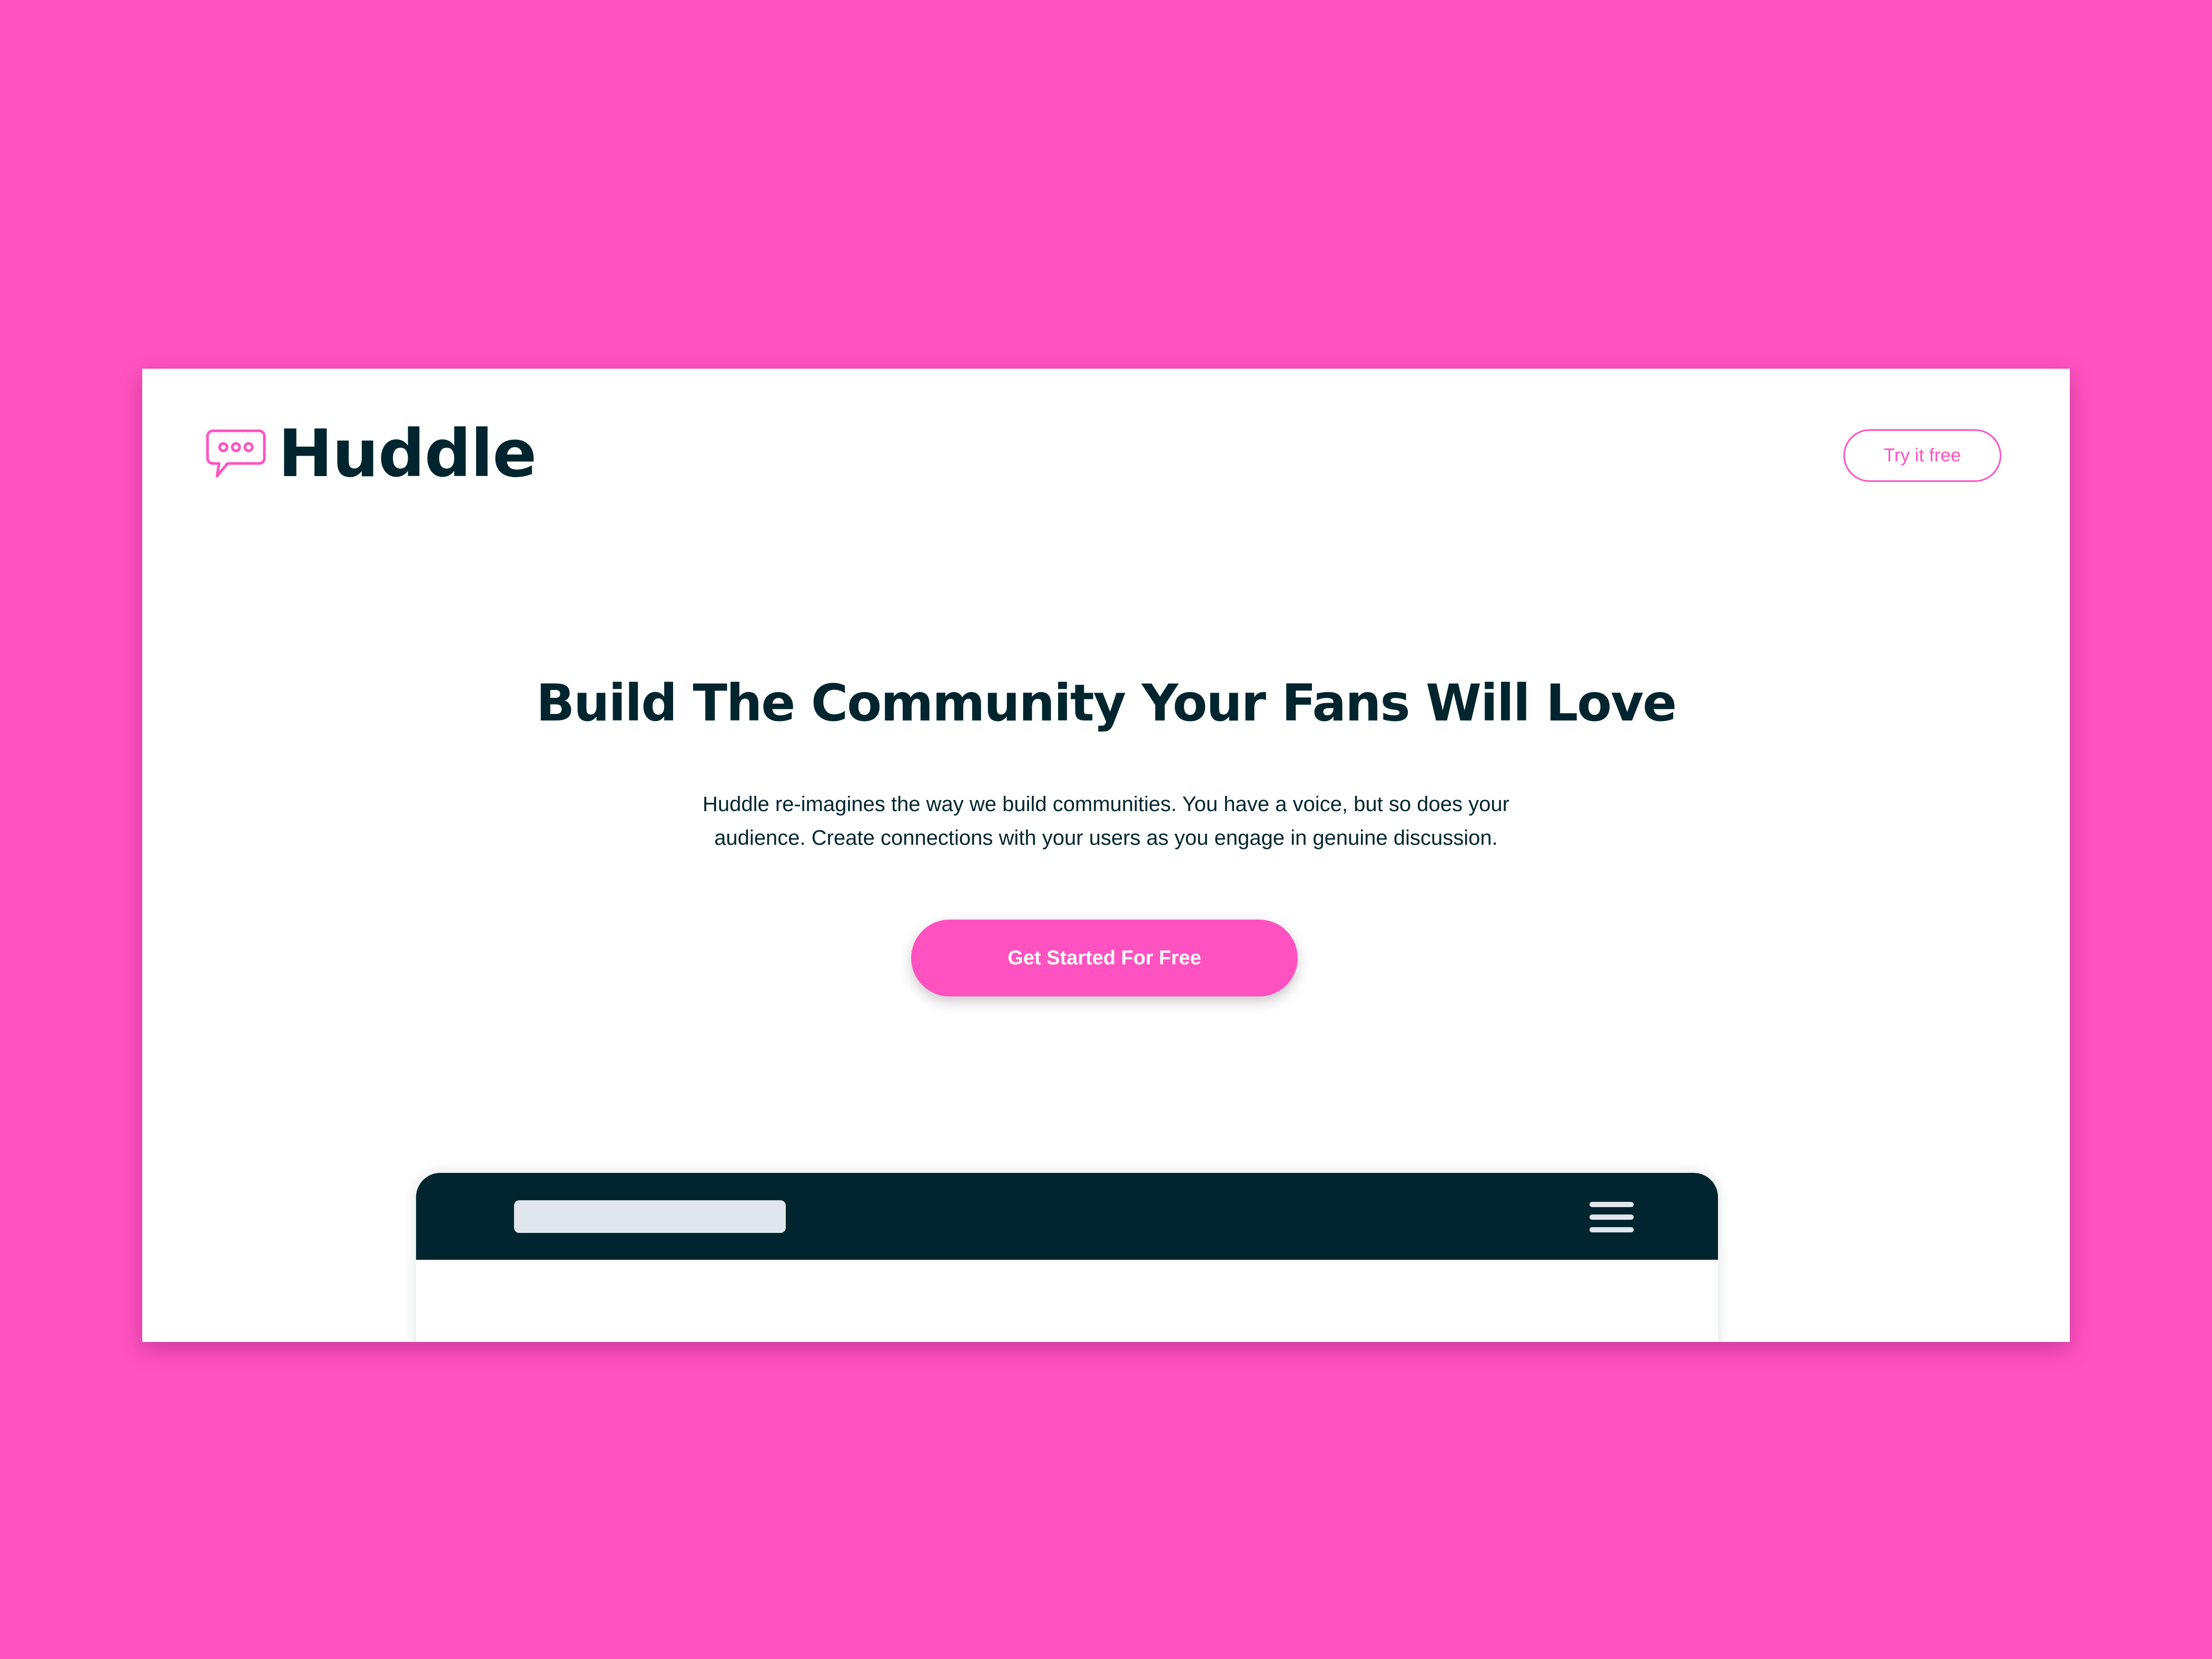  I want to click on logo: Huddle, so click(371, 454).